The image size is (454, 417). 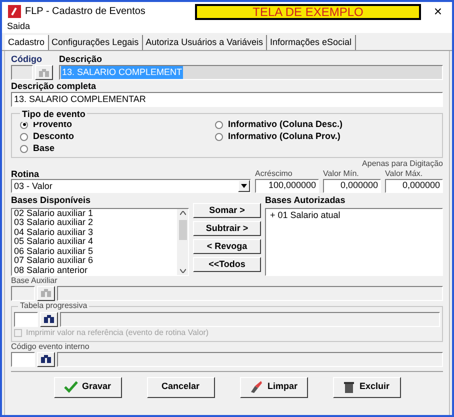 What do you see at coordinates (95, 261) in the screenshot?
I see `list-item: 07 Salario auxiliar 6` at bounding box center [95, 261].